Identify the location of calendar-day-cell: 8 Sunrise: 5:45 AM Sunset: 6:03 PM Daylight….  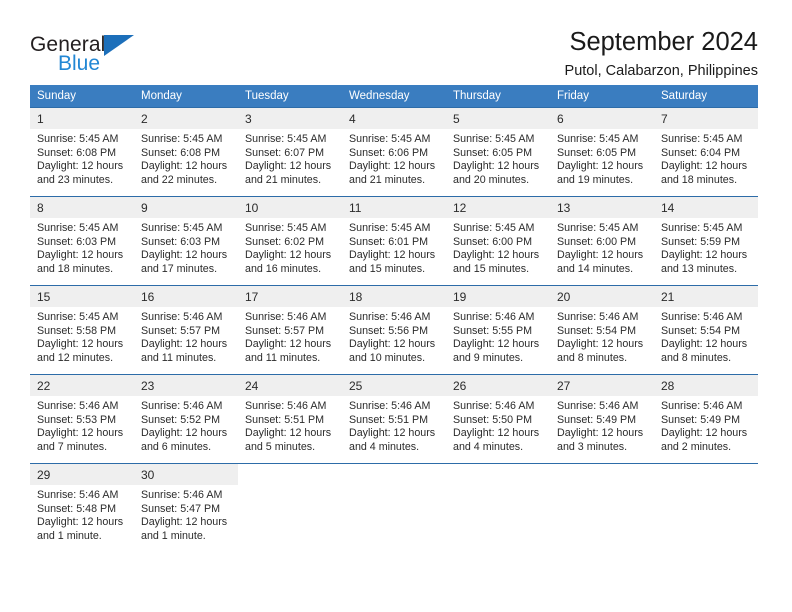
(82, 241).